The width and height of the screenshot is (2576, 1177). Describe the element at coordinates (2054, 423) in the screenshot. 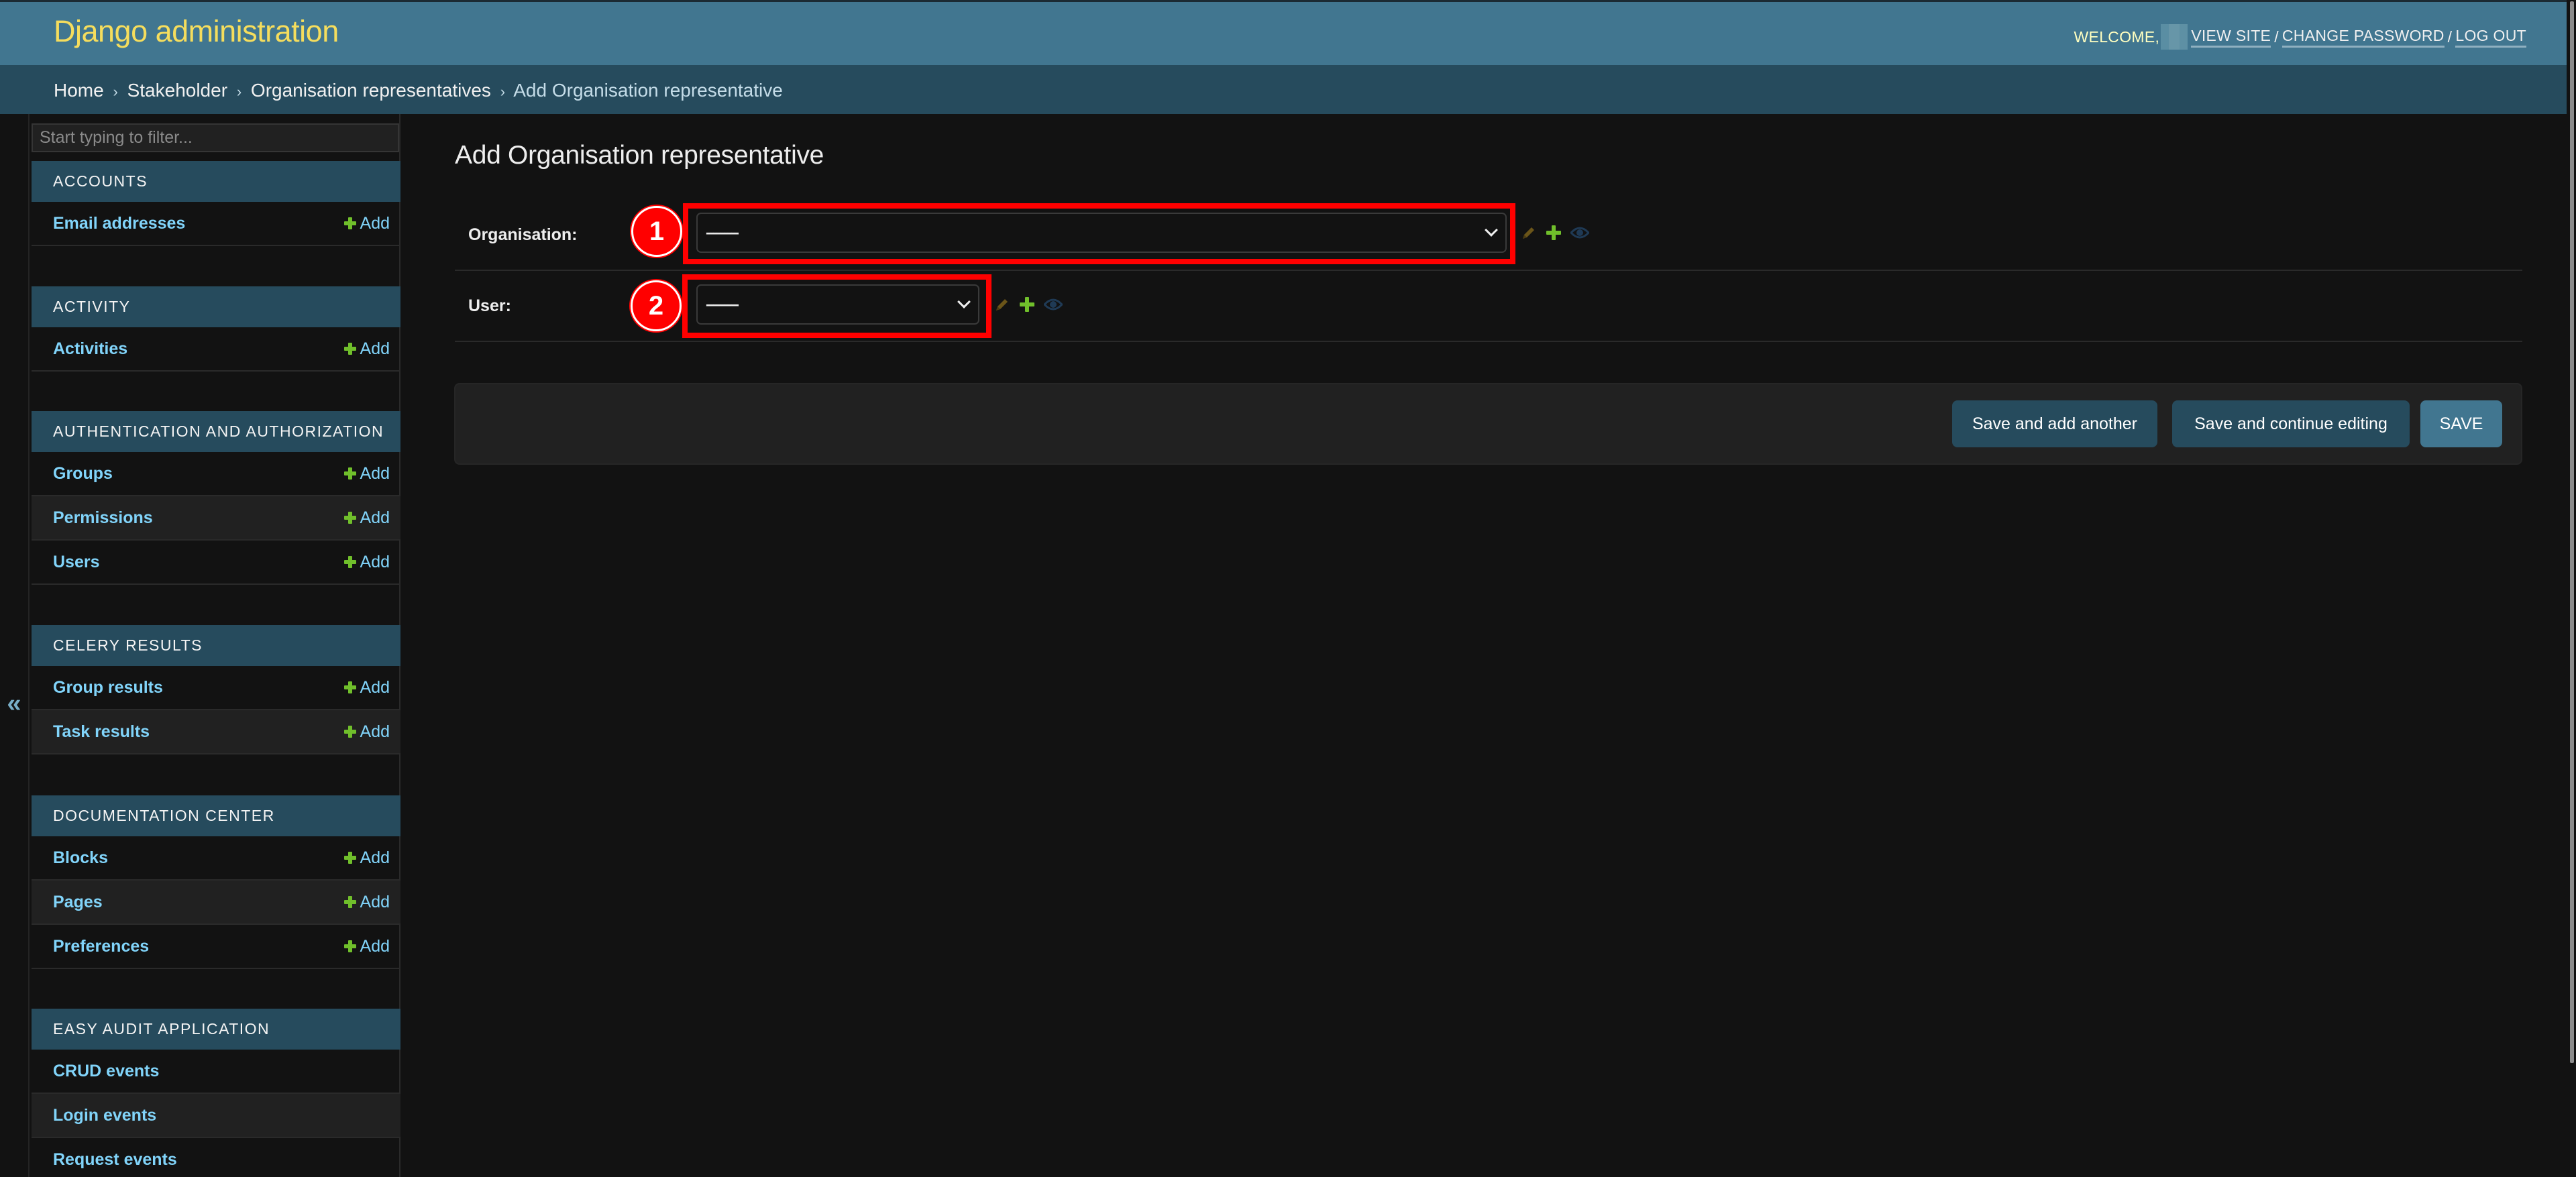

I see `save-and-add-another-button: Save and add another` at that location.